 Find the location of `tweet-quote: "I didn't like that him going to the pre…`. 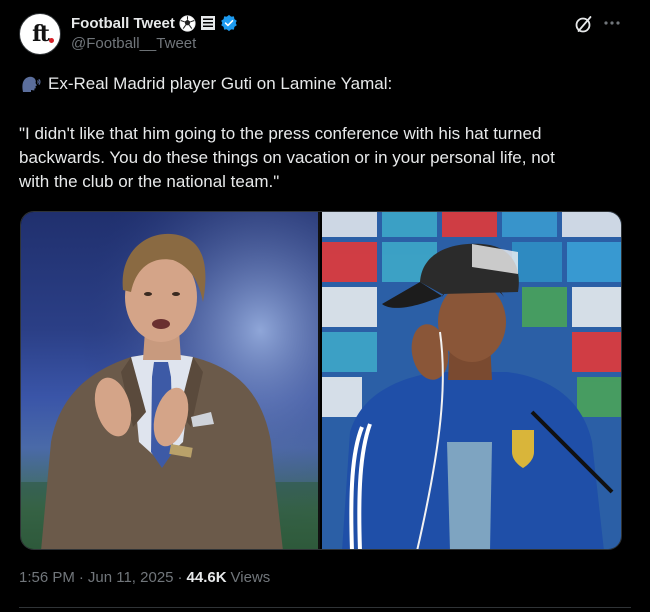

tweet-quote: "I didn't like that him going to the pre… is located at coordinates (324, 158).